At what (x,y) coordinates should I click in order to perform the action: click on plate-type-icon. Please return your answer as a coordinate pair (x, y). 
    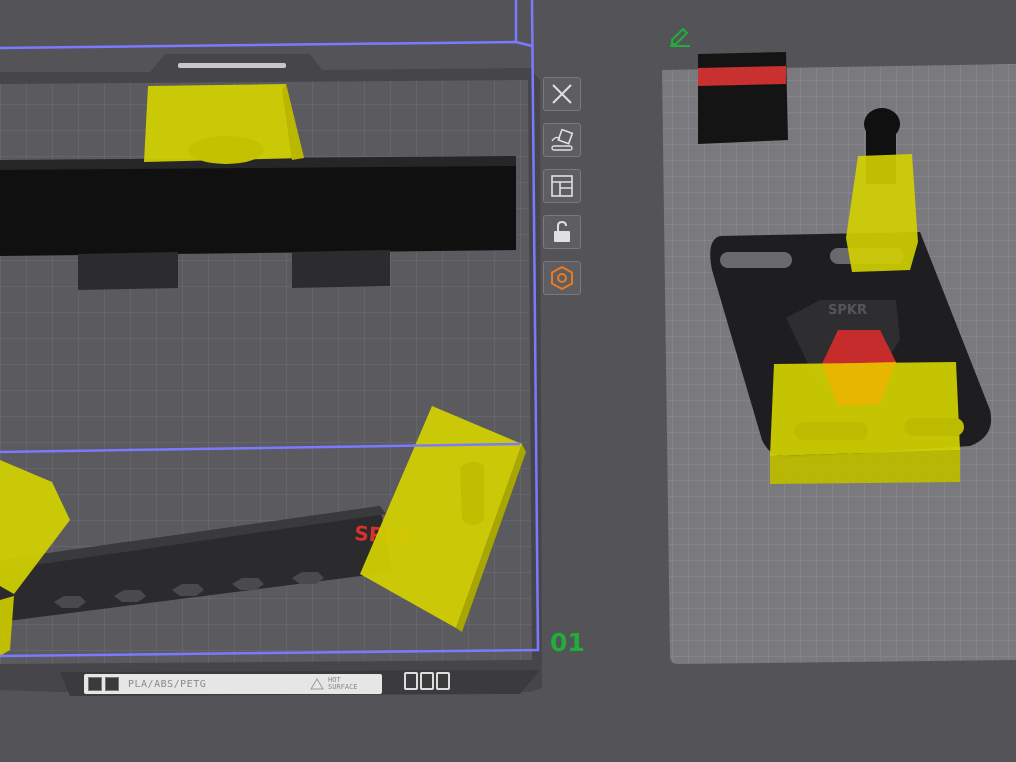
    Looking at the image, I should click on (95, 684).